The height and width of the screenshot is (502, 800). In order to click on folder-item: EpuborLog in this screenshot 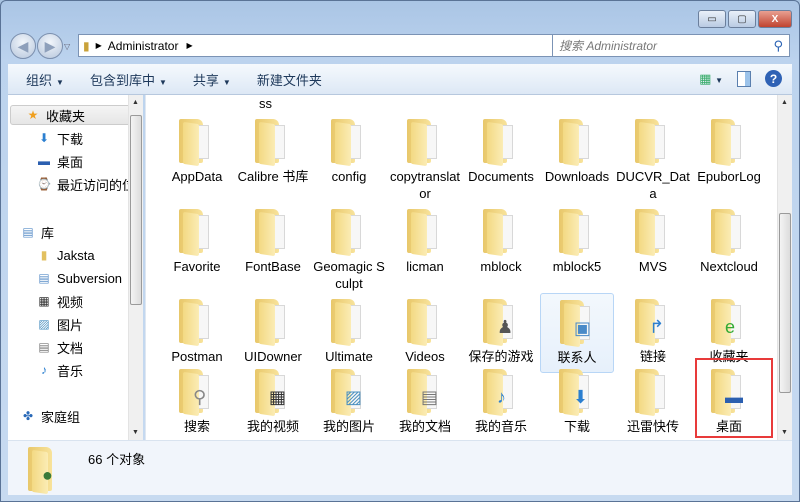, I will do `click(729, 153)`.